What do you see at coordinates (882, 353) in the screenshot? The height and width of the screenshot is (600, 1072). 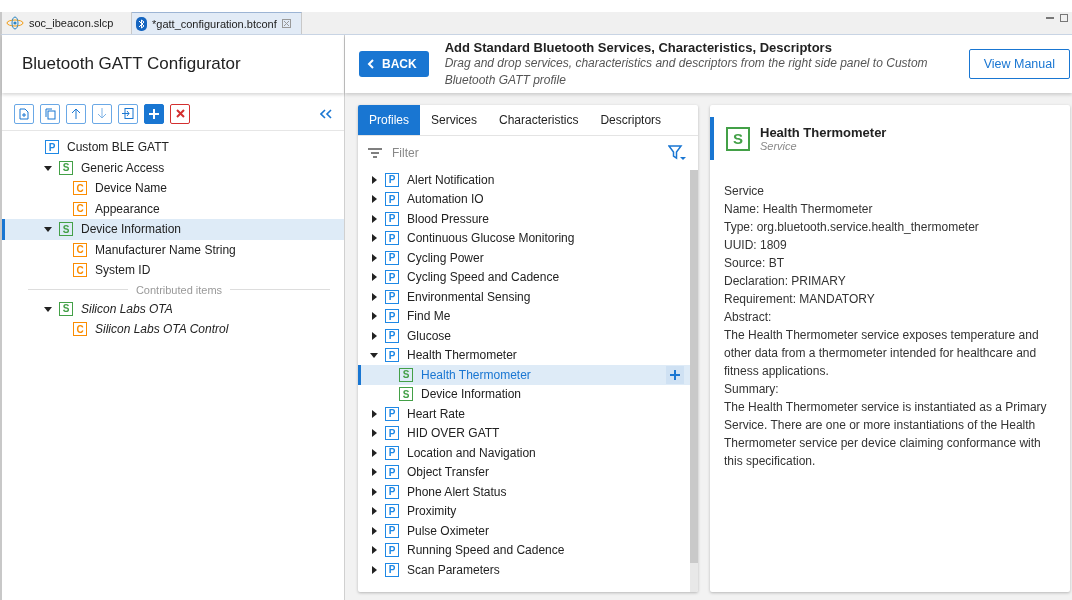 I see `details-text: The Health Thermometer service exposes temperature and other data from a thermometer intended for healthcare and fitness applications.` at bounding box center [882, 353].